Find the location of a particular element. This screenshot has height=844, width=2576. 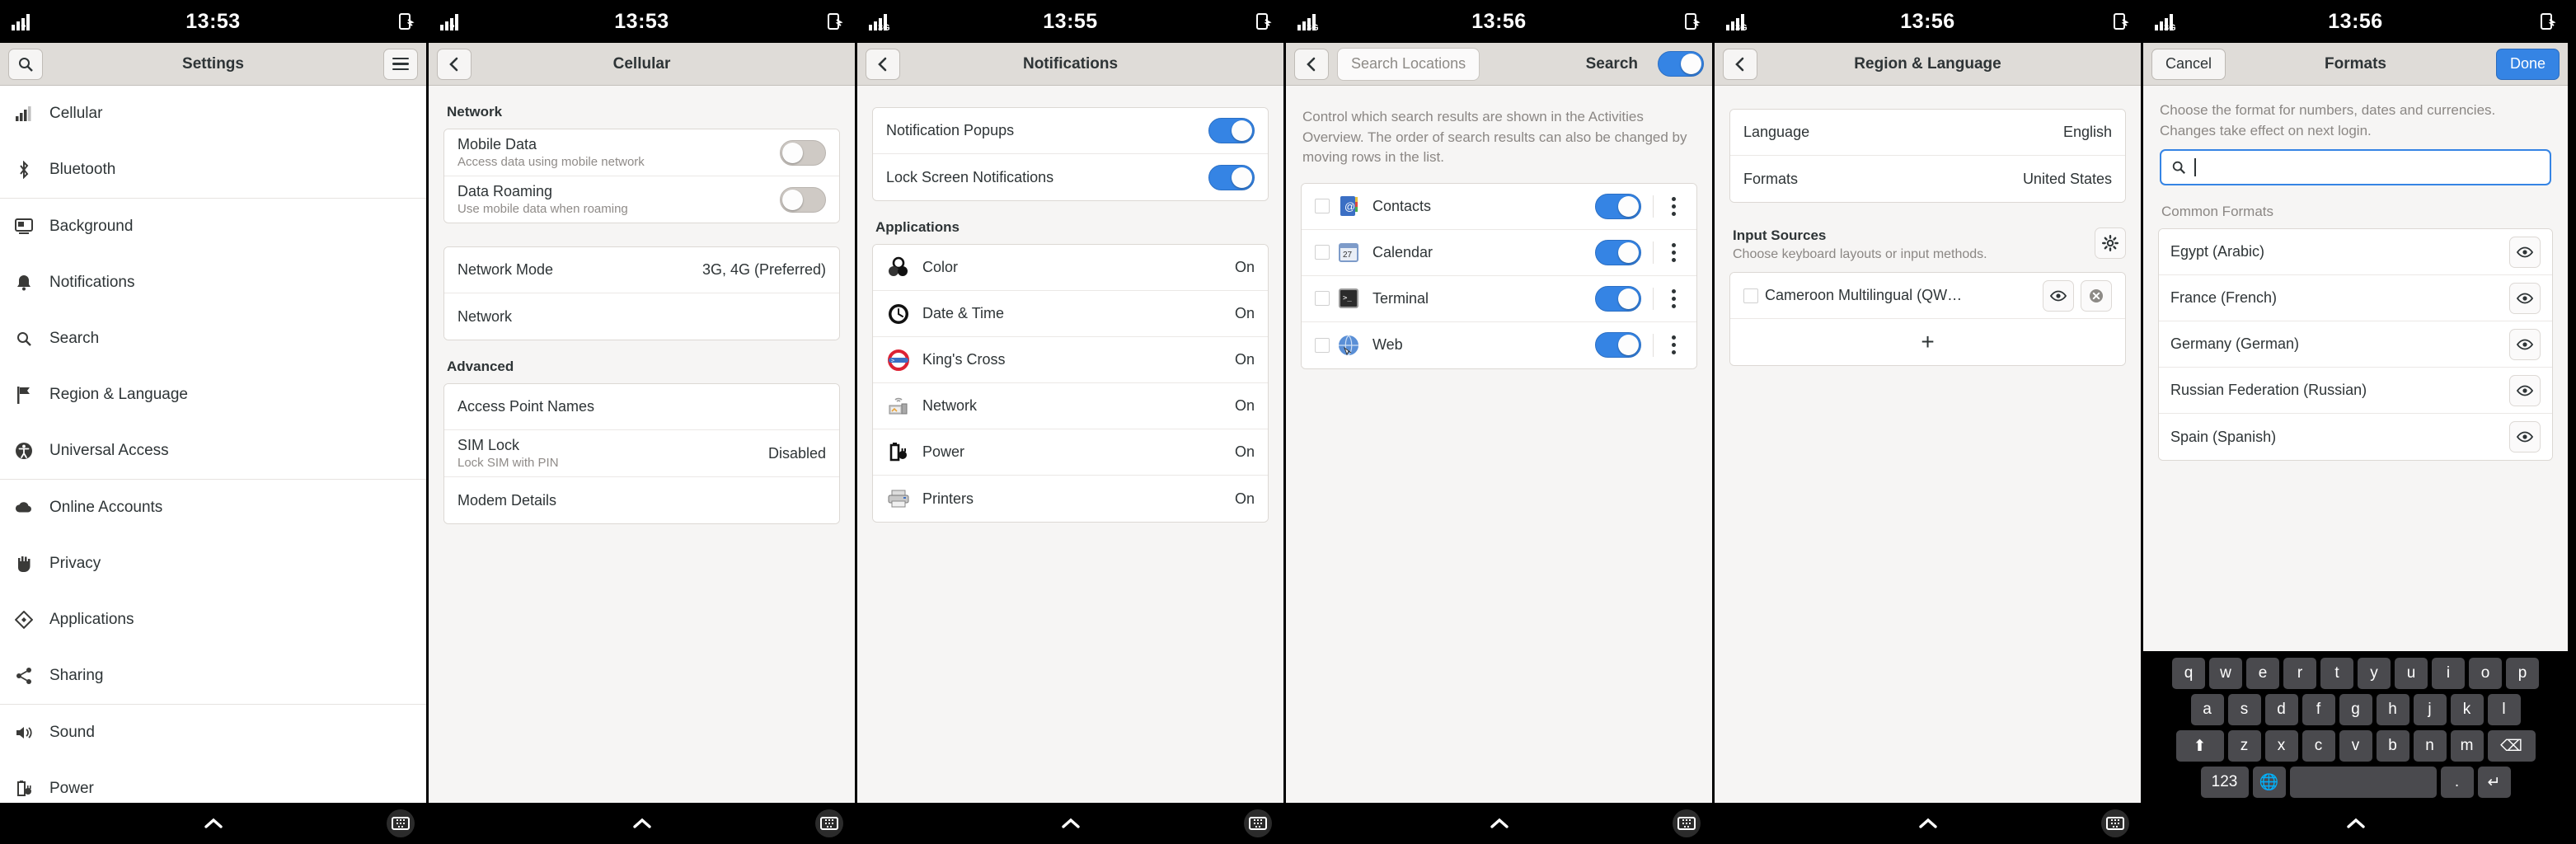

web-toggle is located at coordinates (1618, 346).